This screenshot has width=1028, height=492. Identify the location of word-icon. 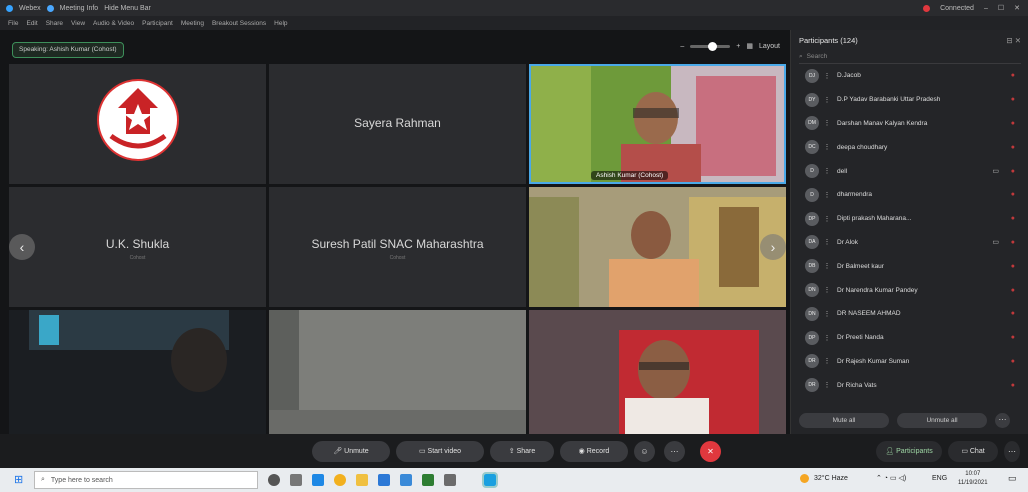
(384, 480).